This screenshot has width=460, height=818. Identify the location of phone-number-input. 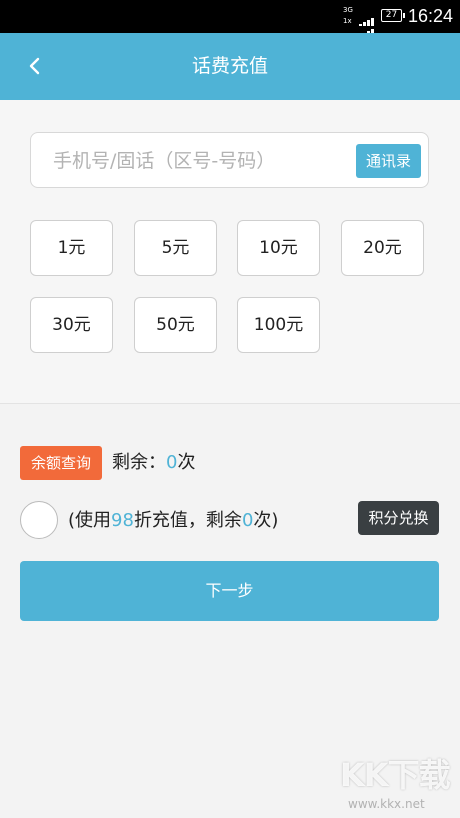
(203, 161).